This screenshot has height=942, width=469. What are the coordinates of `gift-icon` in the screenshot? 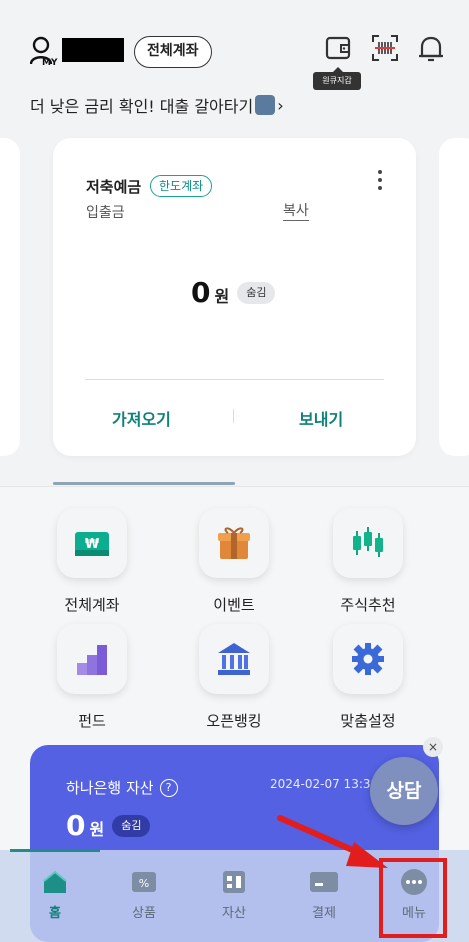 It's located at (234, 543).